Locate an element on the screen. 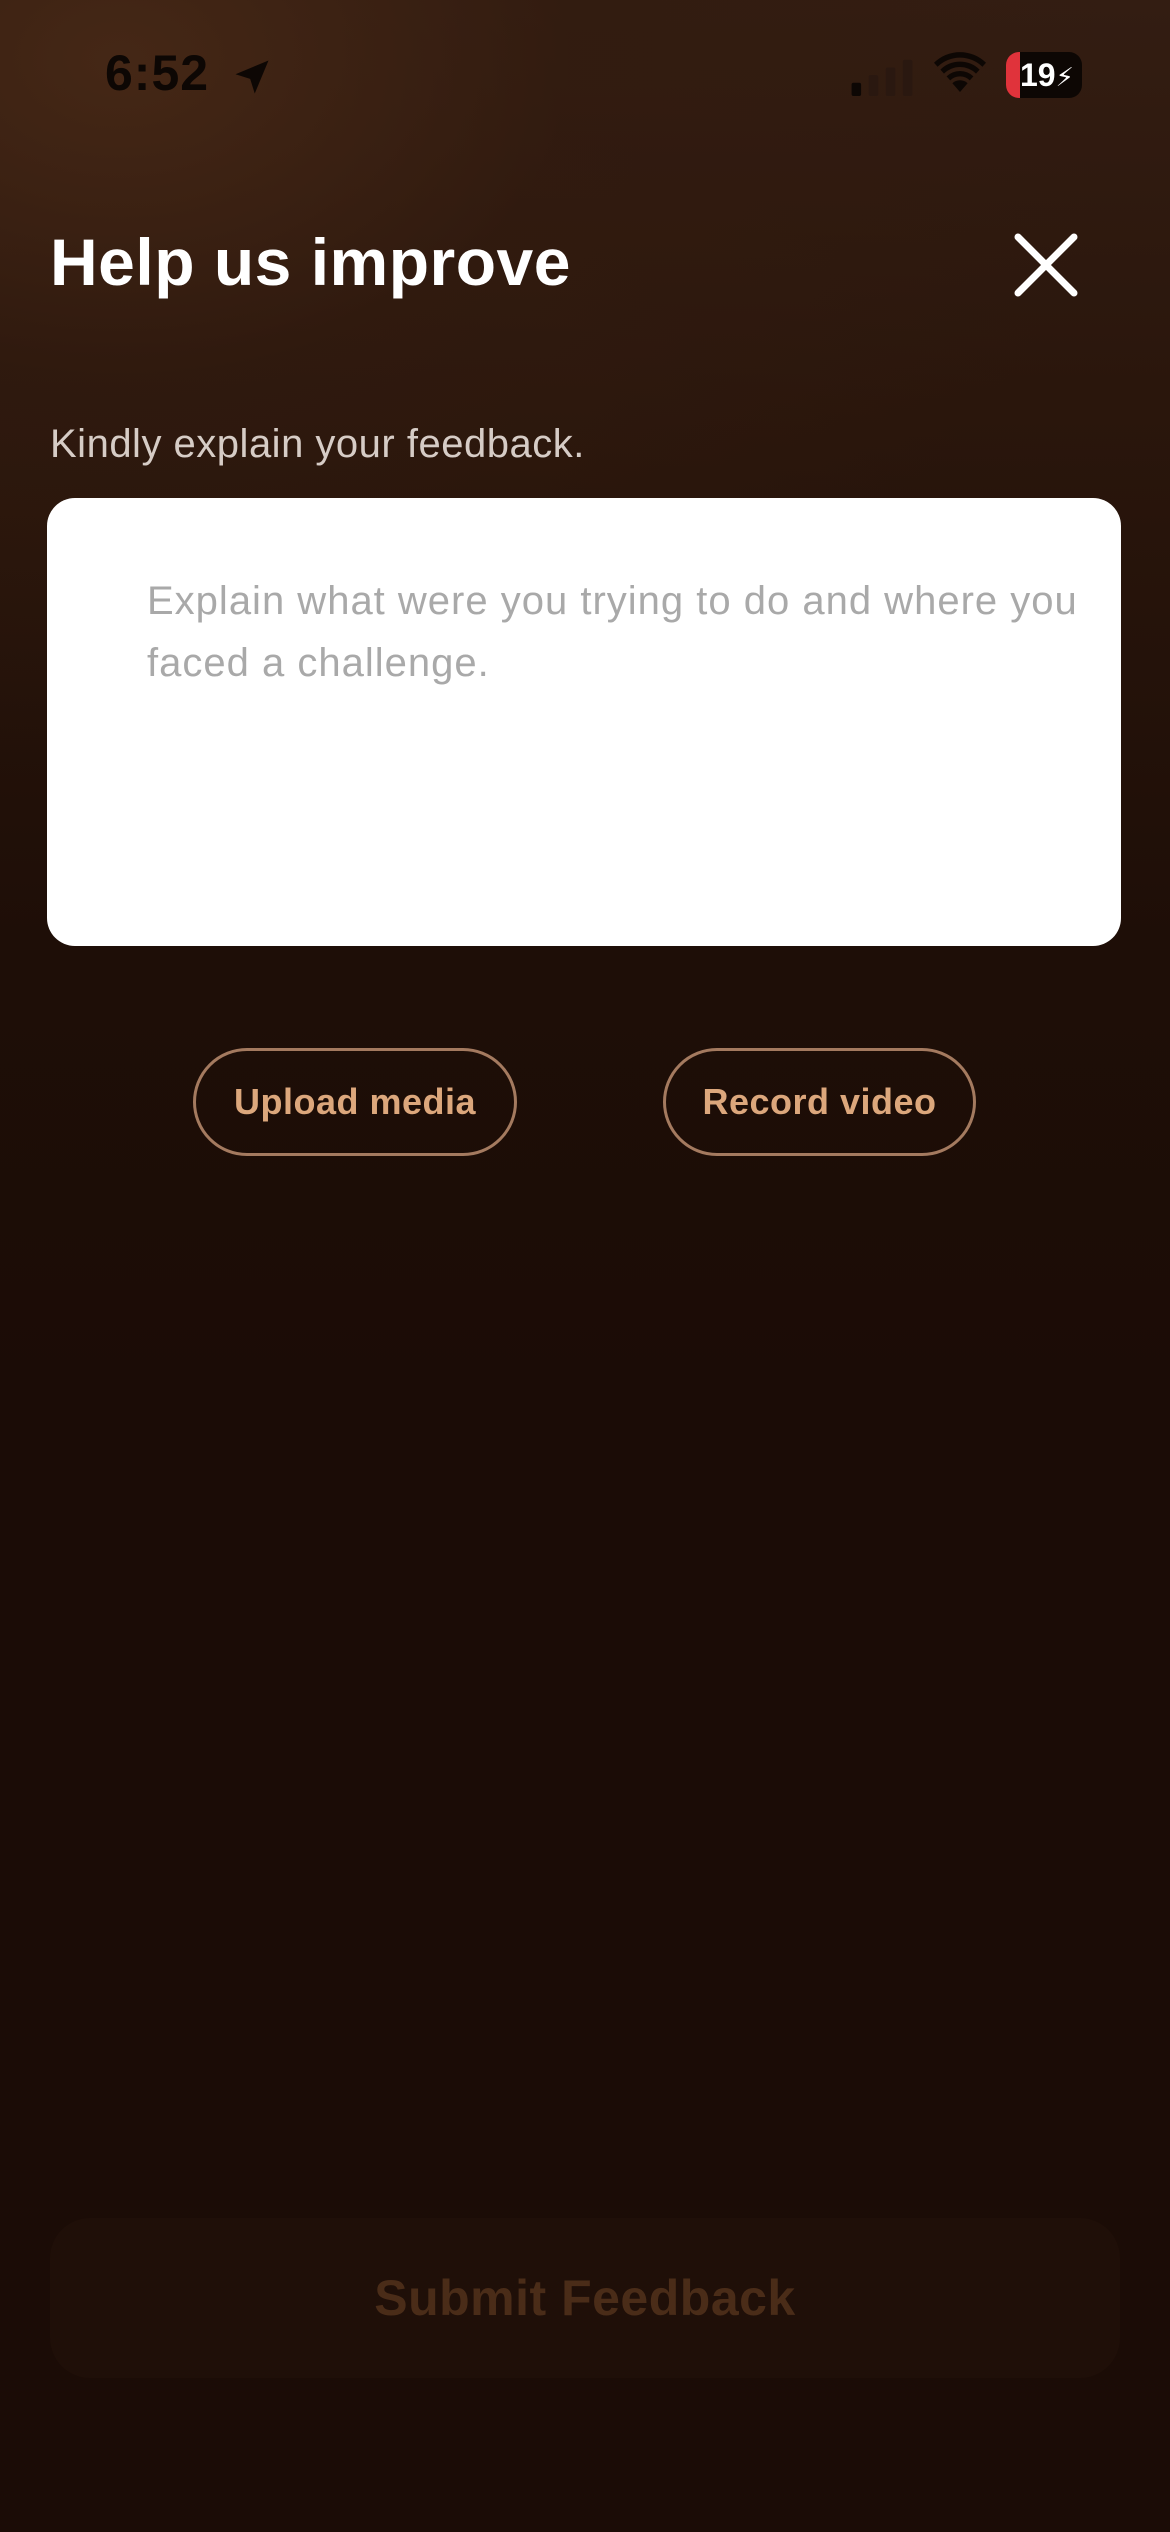  battery-level-fill is located at coordinates (1013, 75).